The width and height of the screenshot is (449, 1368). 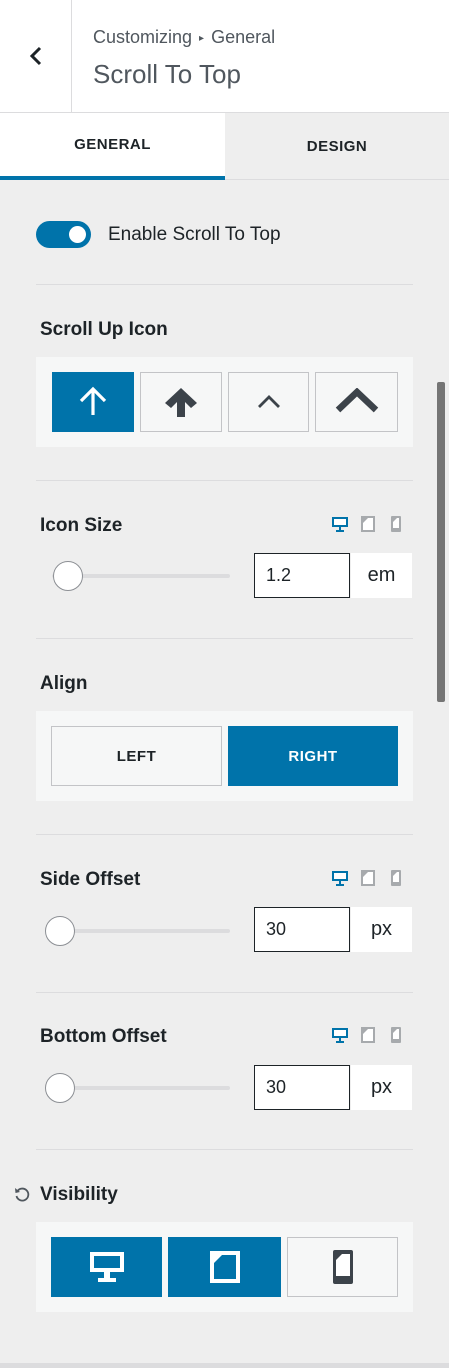 What do you see at coordinates (313, 756) in the screenshot?
I see `align-right-button: RIGHT` at bounding box center [313, 756].